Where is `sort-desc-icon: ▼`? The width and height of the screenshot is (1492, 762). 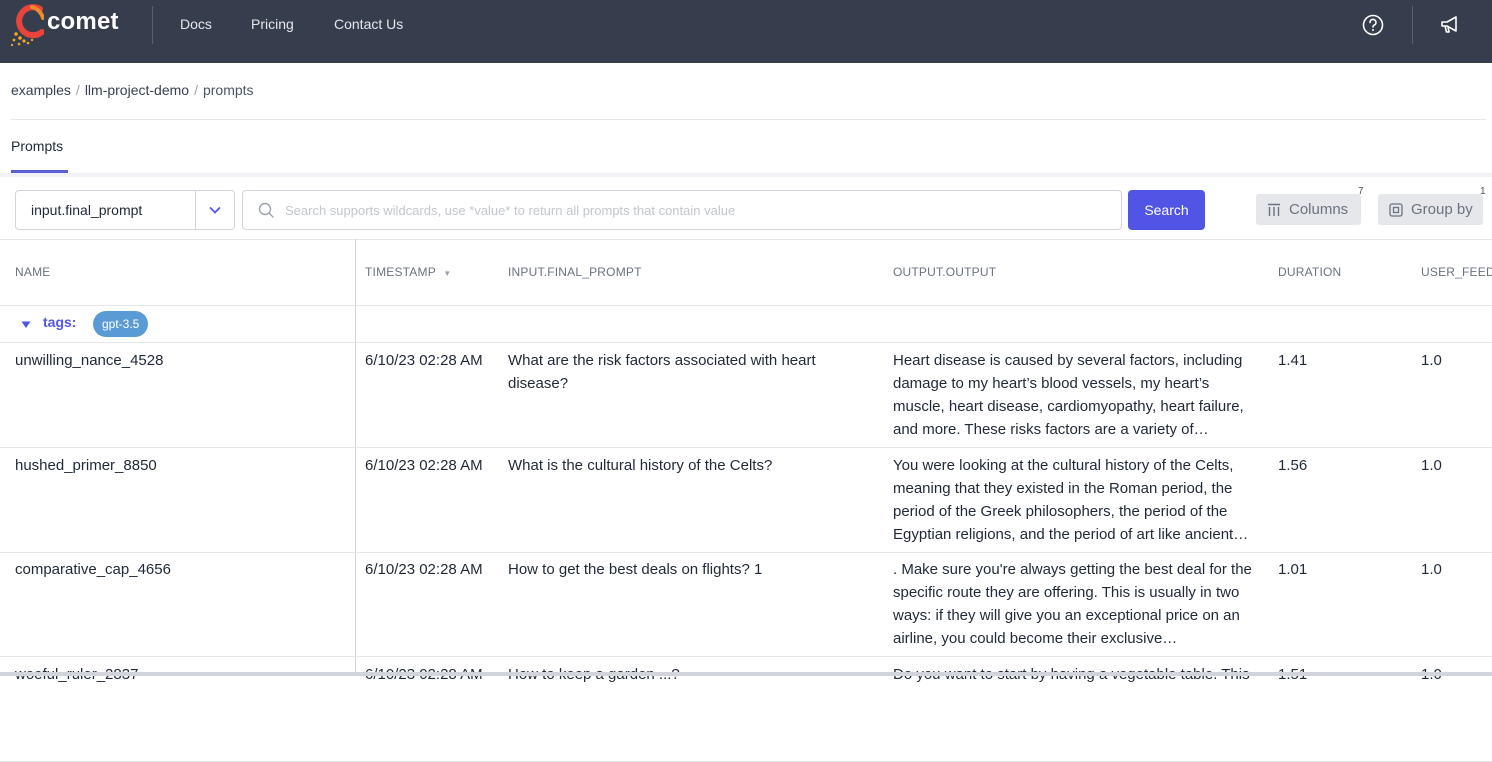 sort-desc-icon: ▼ is located at coordinates (447, 273).